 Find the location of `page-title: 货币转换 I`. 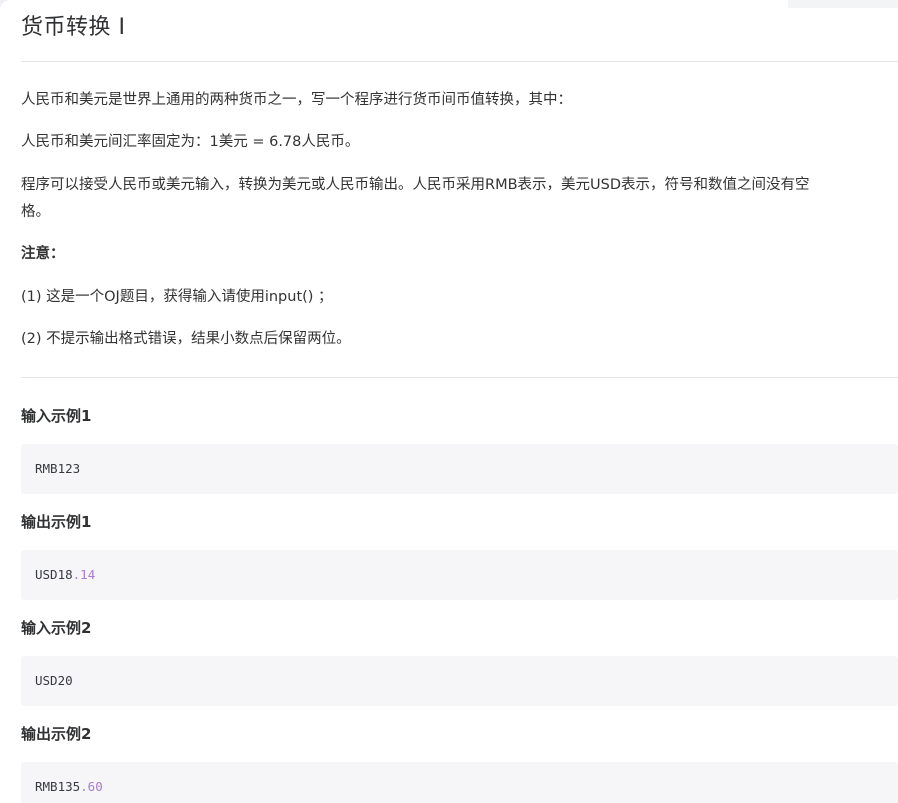

page-title: 货币转换 I is located at coordinates (73, 27).